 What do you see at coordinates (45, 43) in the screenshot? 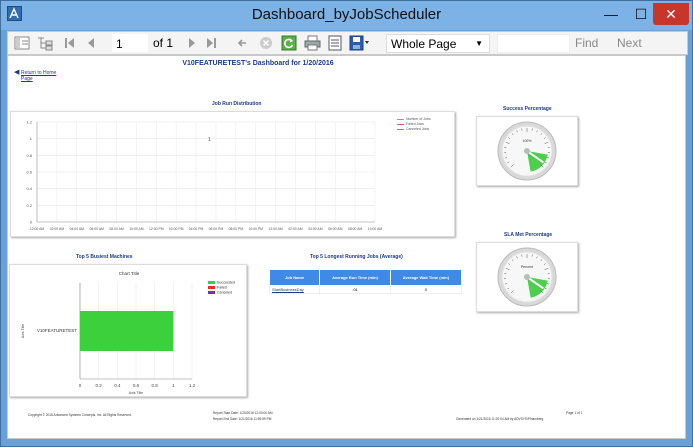
I see `parent-report-icon` at bounding box center [45, 43].